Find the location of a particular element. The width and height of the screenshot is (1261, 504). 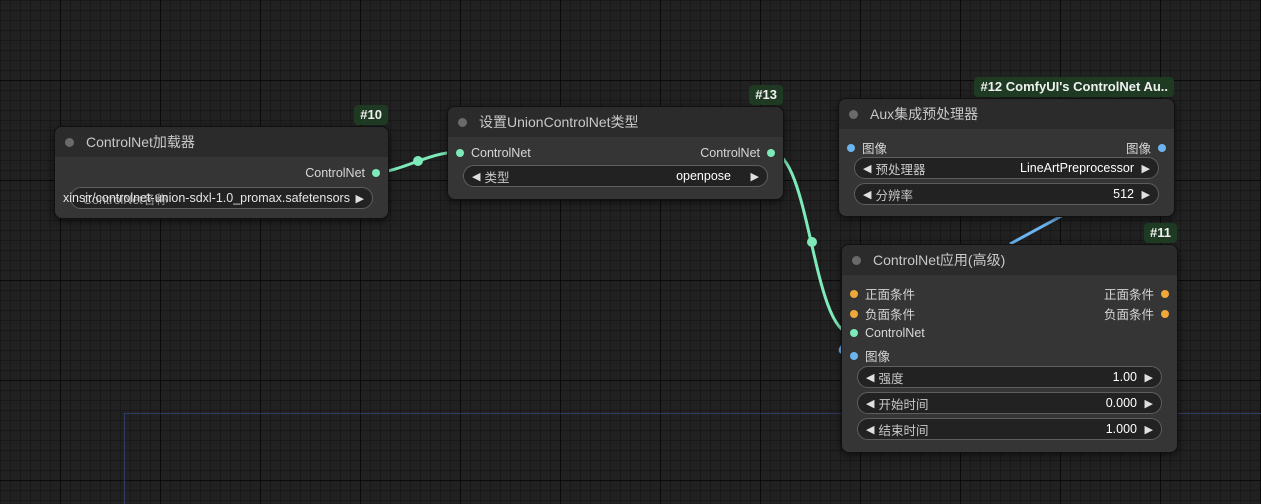

widget-label: 类型 is located at coordinates (497, 177).